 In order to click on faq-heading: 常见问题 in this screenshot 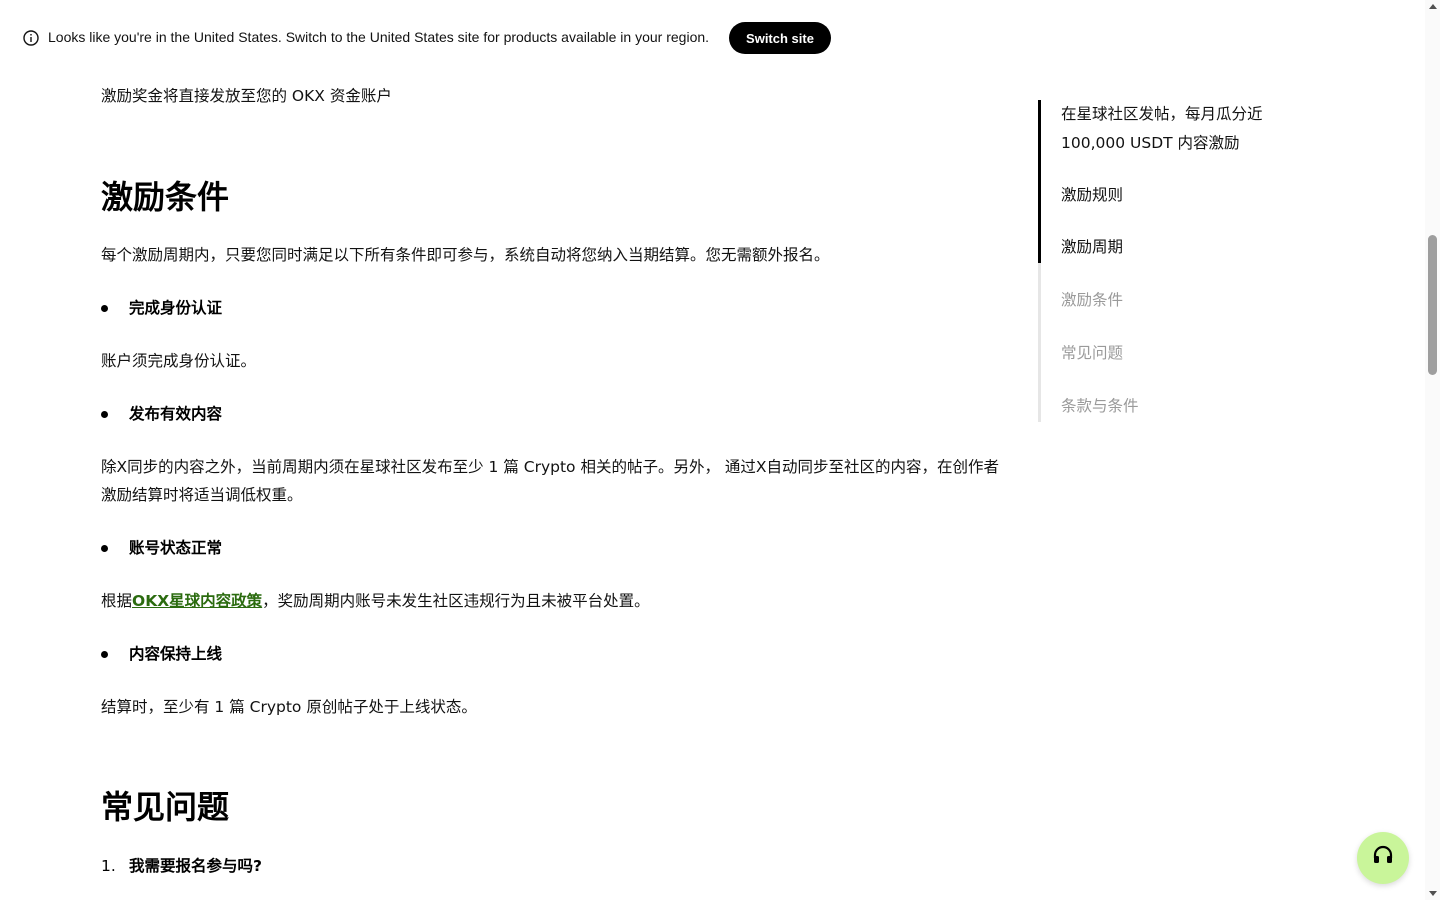, I will do `click(165, 807)`.